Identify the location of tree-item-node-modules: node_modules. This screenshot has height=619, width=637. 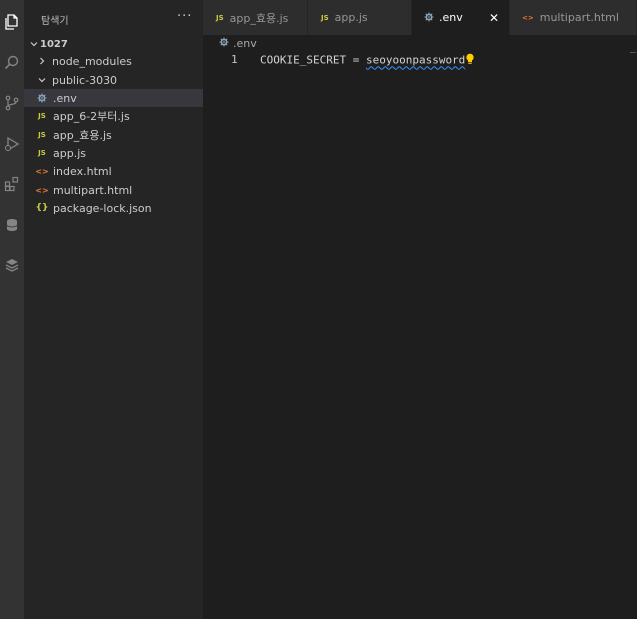
(113, 61).